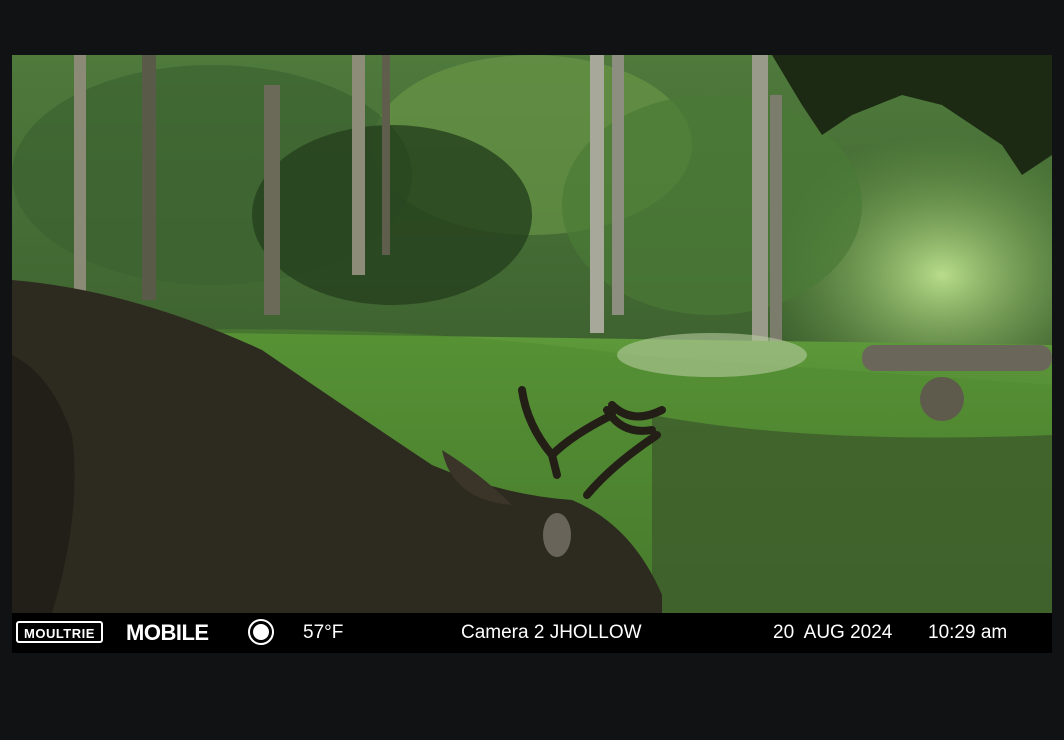 The image size is (1064, 740). What do you see at coordinates (261, 632) in the screenshot?
I see `full-moon-icon` at bounding box center [261, 632].